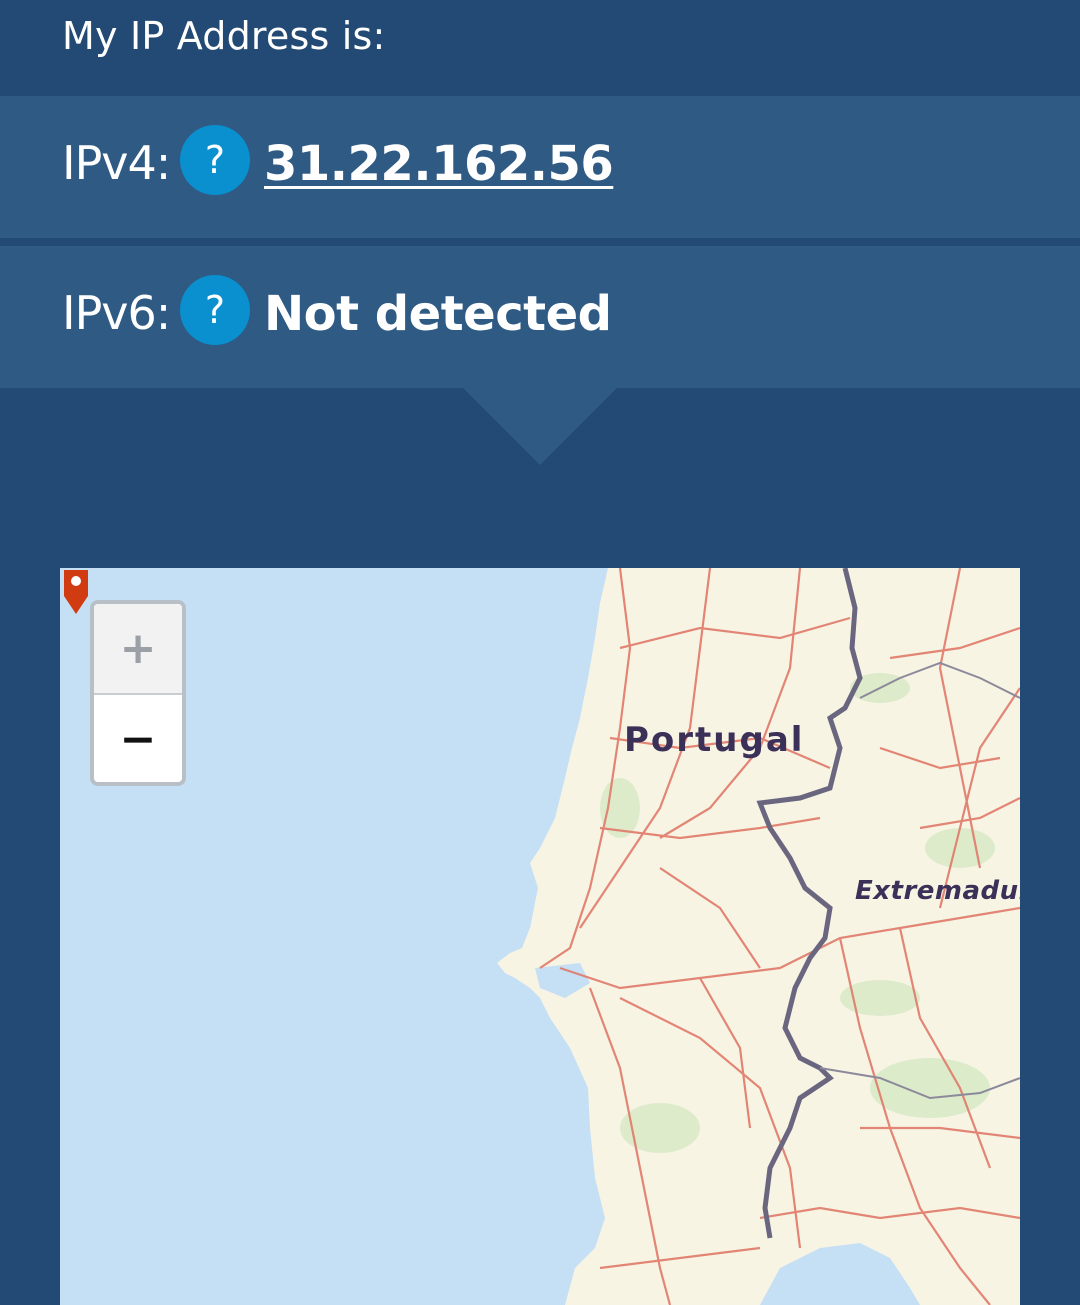 The image size is (1080, 1305). What do you see at coordinates (138, 649) in the screenshot?
I see `zoom-in-button: +` at bounding box center [138, 649].